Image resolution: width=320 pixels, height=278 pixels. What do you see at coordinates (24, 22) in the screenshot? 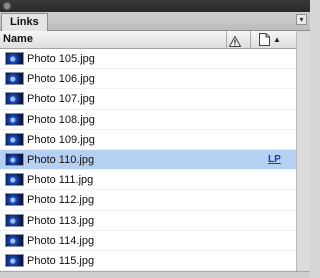
I see `tab-links: Links` at bounding box center [24, 22].